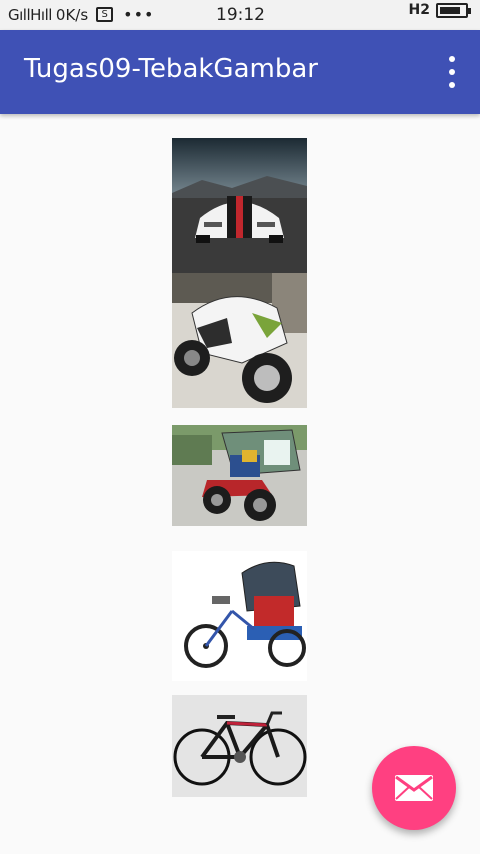 This screenshot has width=480, height=854. What do you see at coordinates (139, 14) in the screenshot?
I see `more-notifications-icon: •••` at bounding box center [139, 14].